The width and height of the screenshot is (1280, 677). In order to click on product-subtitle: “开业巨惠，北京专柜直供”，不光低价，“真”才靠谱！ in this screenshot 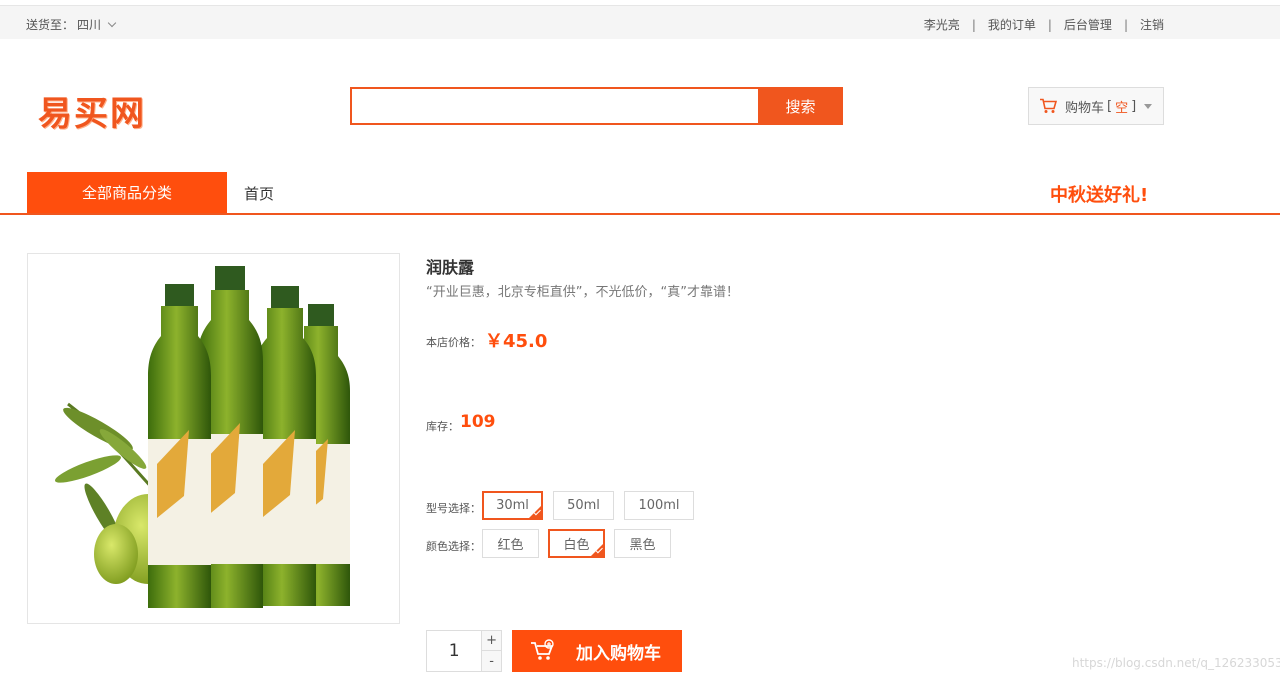, I will do `click(582, 292)`.